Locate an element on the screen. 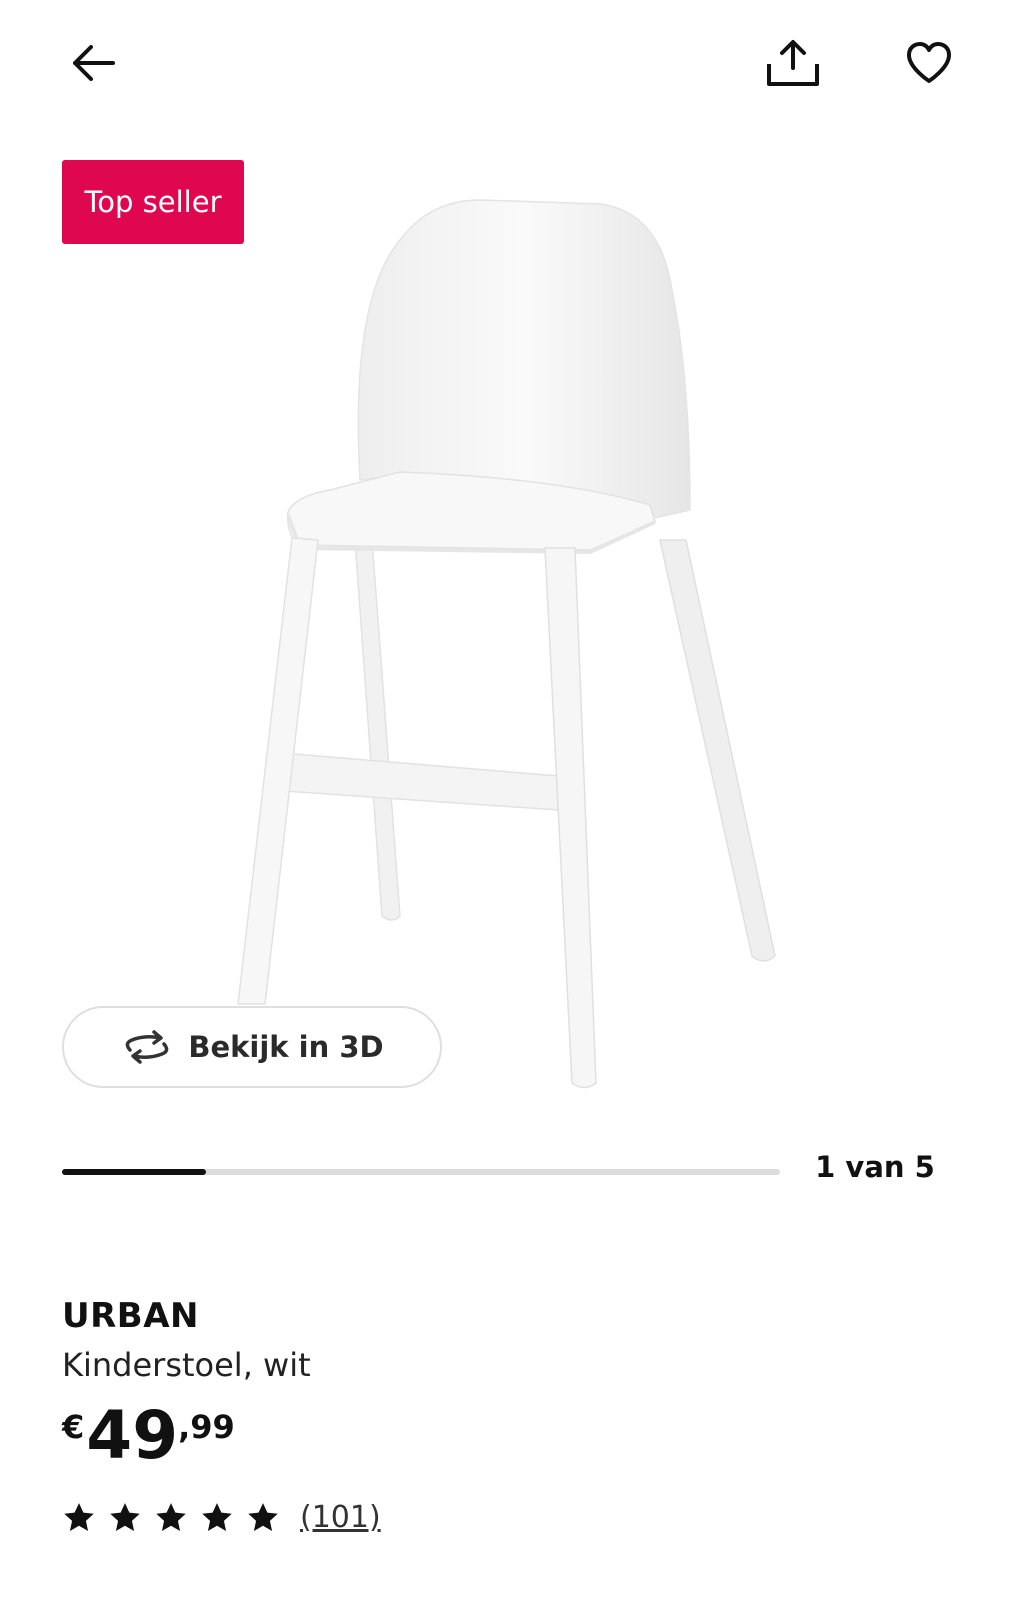  rotate-3d-icon is located at coordinates (147, 1047).